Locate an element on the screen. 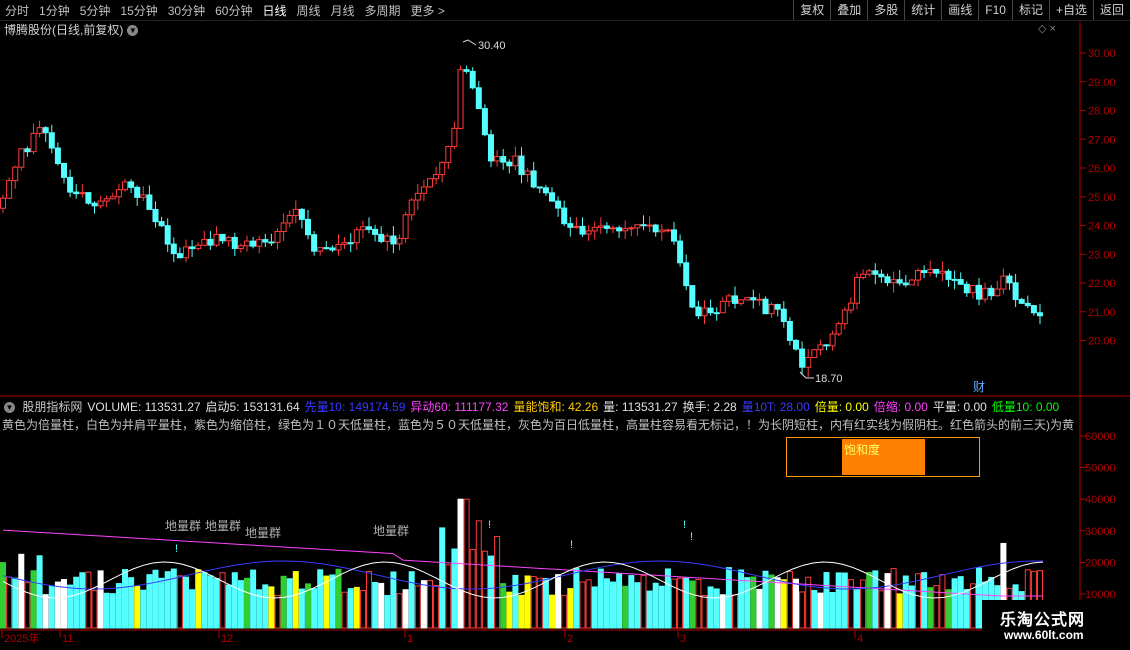 This screenshot has height=650, width=1130. period-tab-6: 日线 is located at coordinates (274, 10).